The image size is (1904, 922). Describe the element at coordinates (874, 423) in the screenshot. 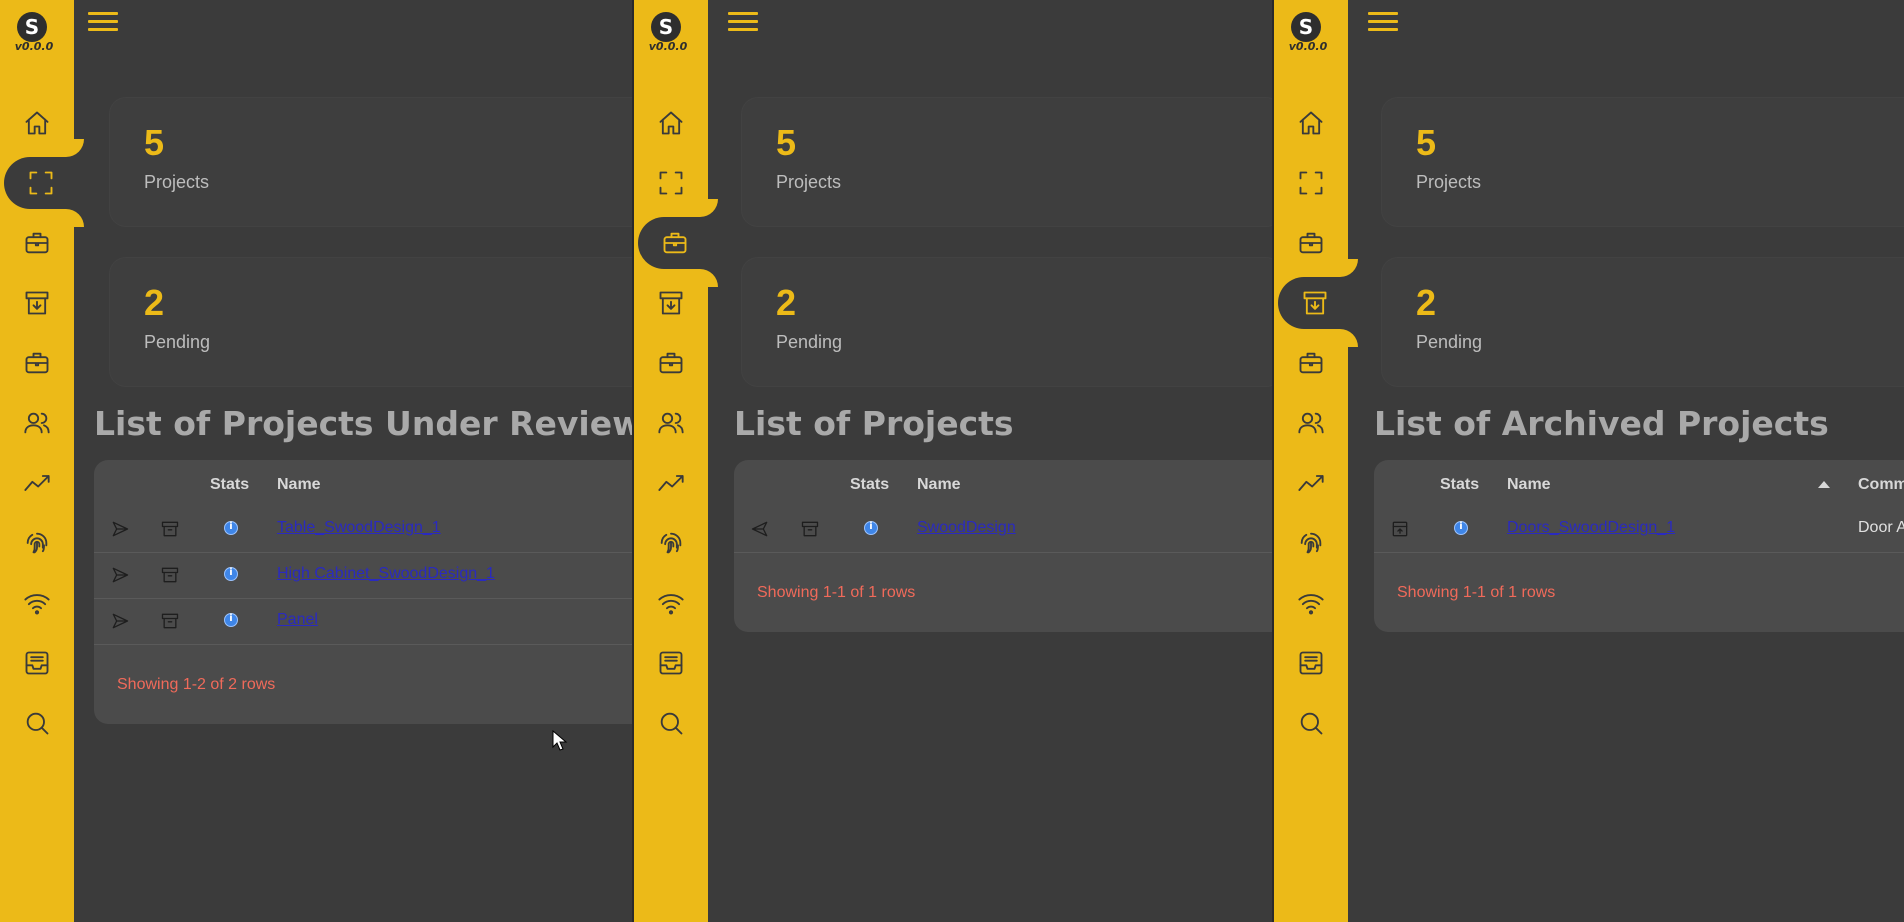

I see `page-title: List of Projects` at that location.